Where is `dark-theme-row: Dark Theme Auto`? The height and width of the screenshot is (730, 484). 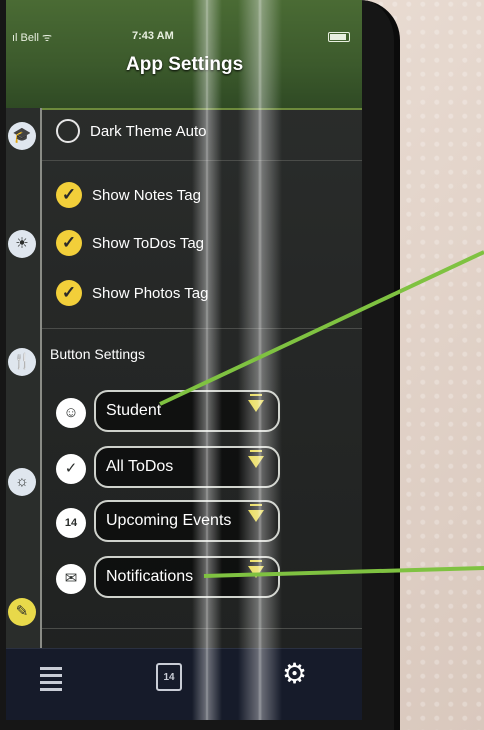
dark-theme-row: Dark Theme Auto is located at coordinates (131, 131).